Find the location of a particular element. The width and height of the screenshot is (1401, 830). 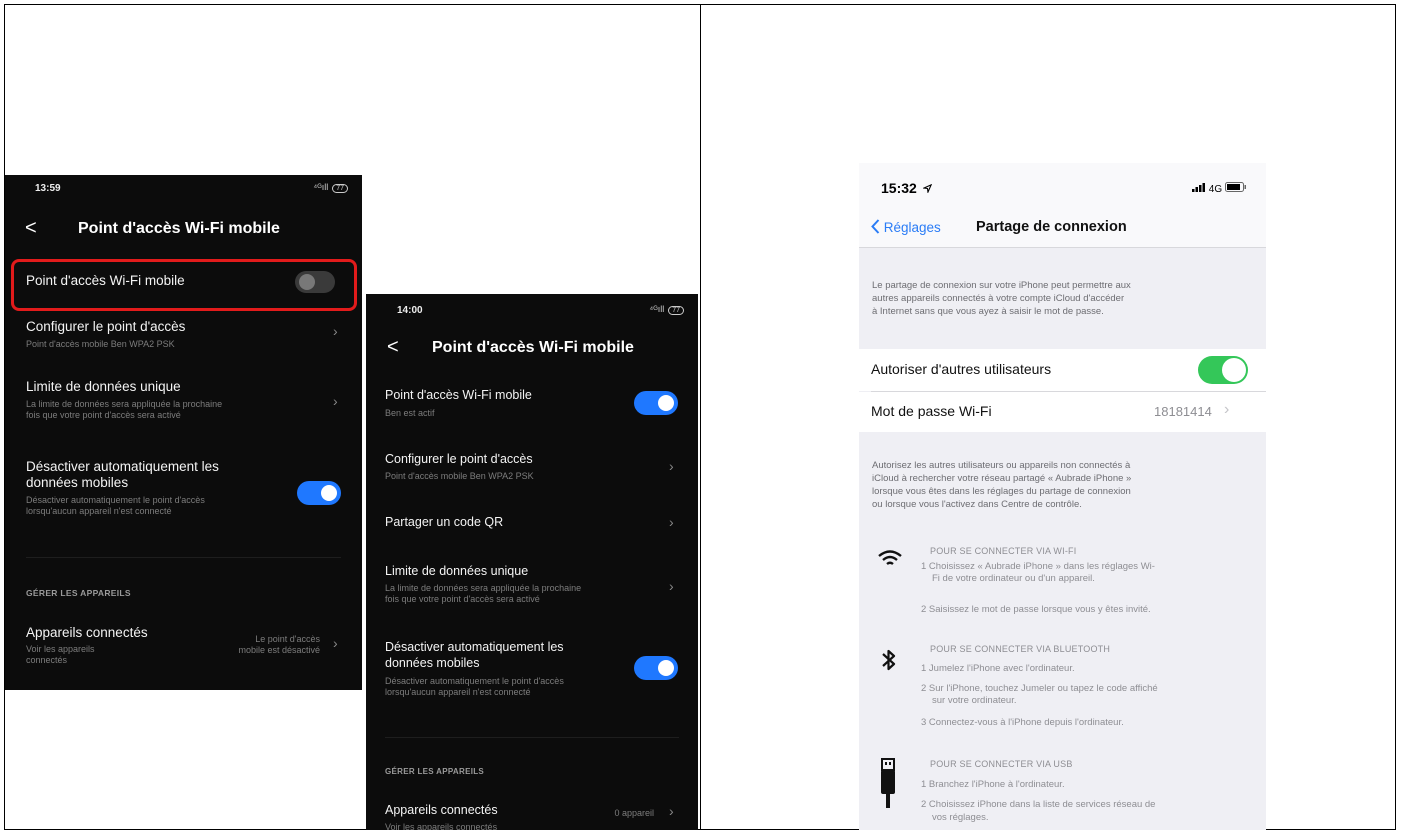

allow-others-toggle is located at coordinates (1223, 370).